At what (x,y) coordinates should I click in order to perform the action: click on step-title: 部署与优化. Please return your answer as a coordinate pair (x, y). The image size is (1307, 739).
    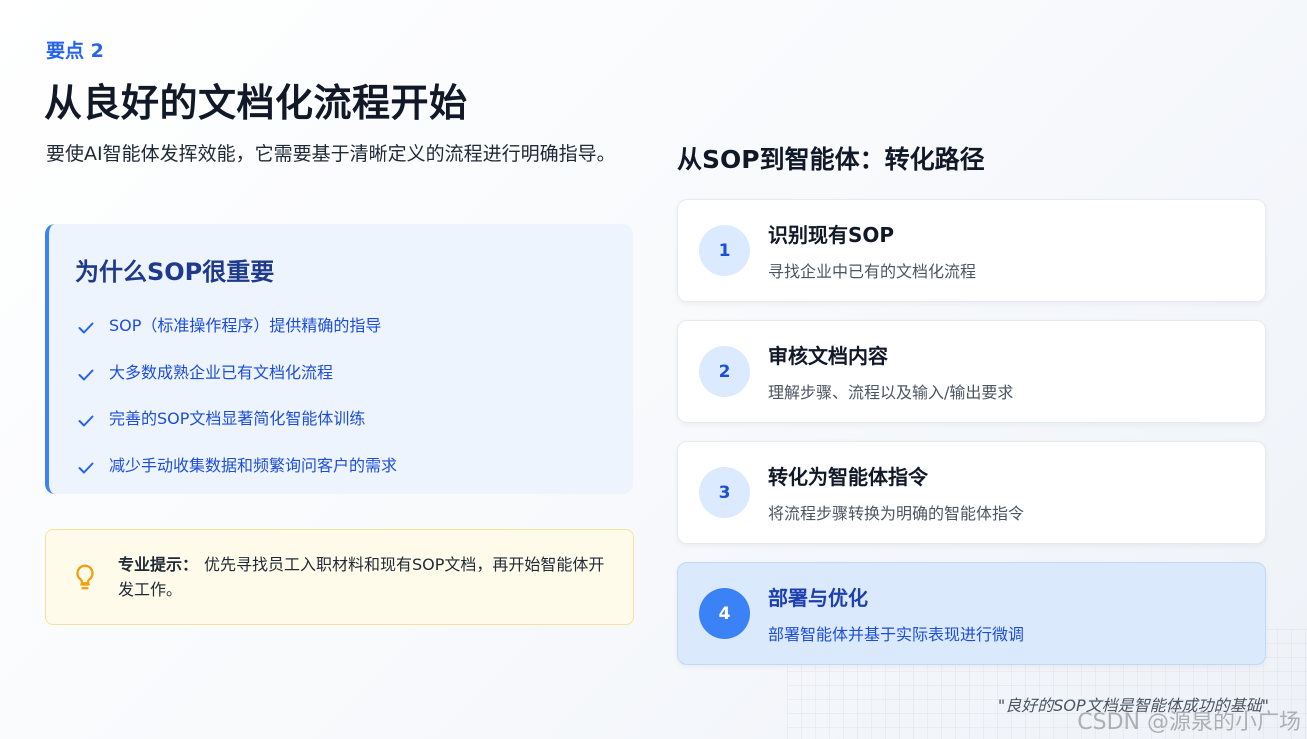
    Looking at the image, I should click on (818, 598).